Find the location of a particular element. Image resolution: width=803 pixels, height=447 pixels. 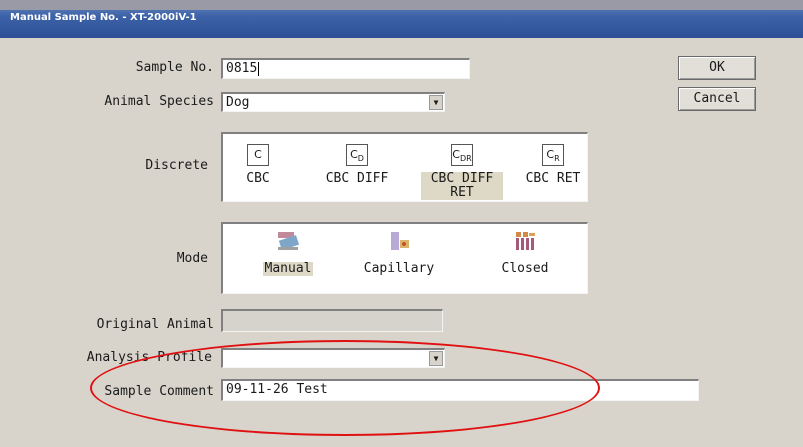

discrete-option-label: CBC DIFF RET is located at coordinates (462, 186).